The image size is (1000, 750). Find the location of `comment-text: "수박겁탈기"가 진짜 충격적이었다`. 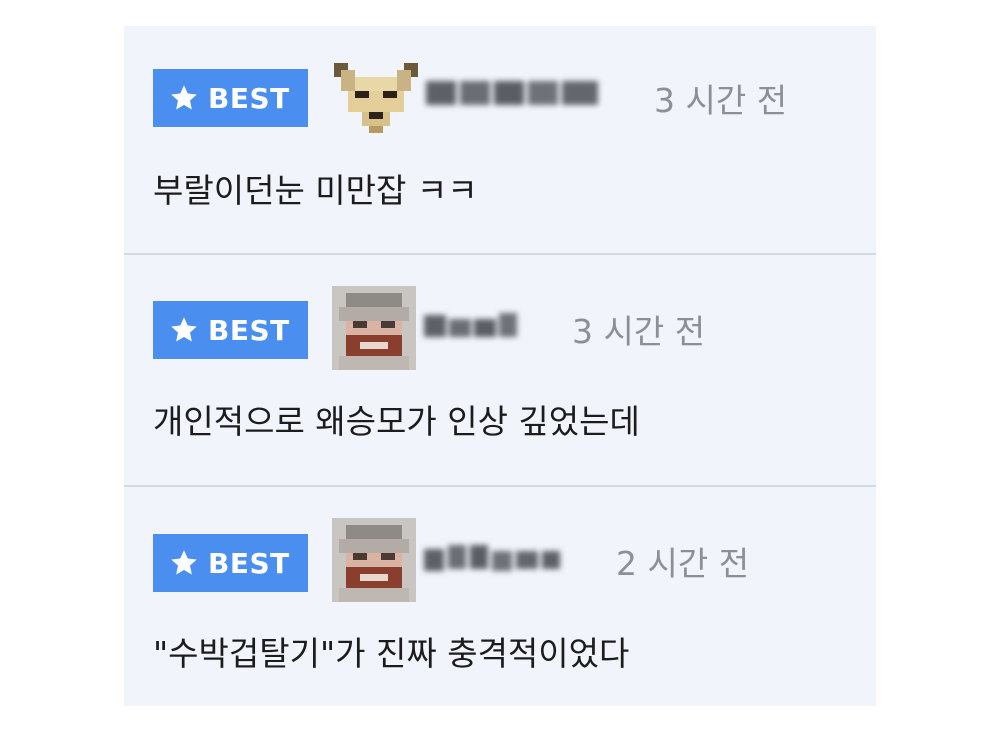

comment-text: "수박겁탈기"가 진짜 충격적이었다 is located at coordinates (391, 653).